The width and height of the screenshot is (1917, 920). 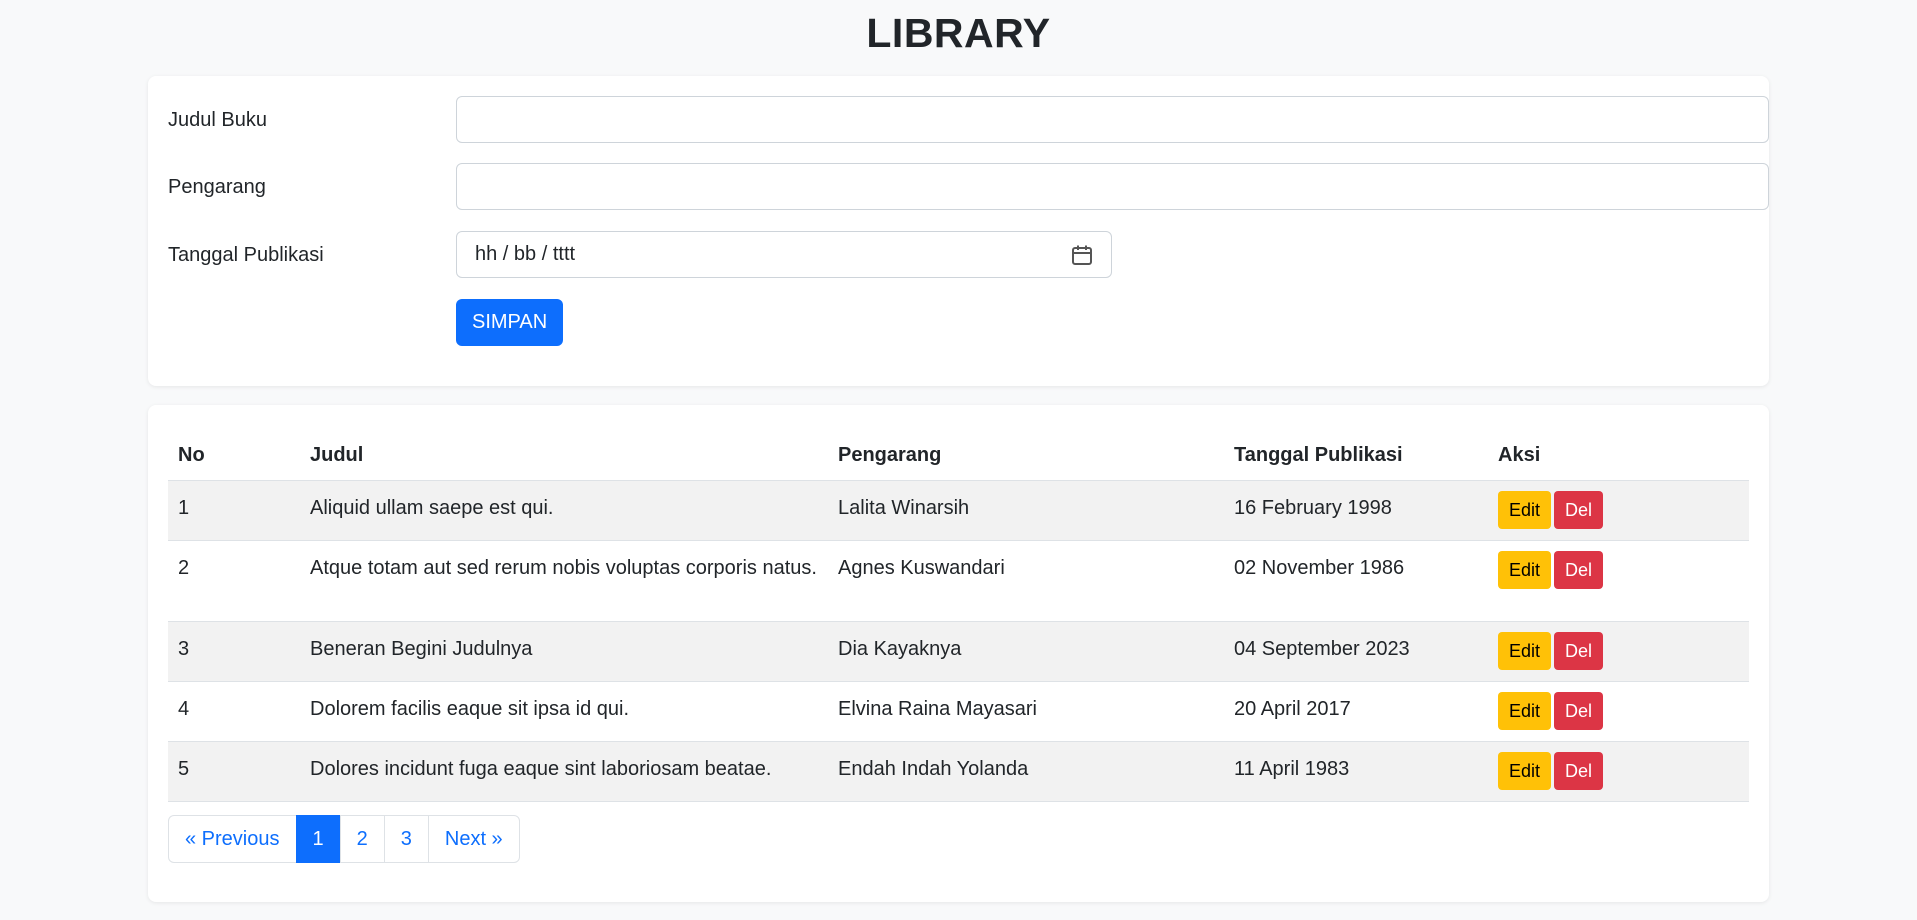 I want to click on header-pengarang: Pengarang, so click(x=1026, y=456).